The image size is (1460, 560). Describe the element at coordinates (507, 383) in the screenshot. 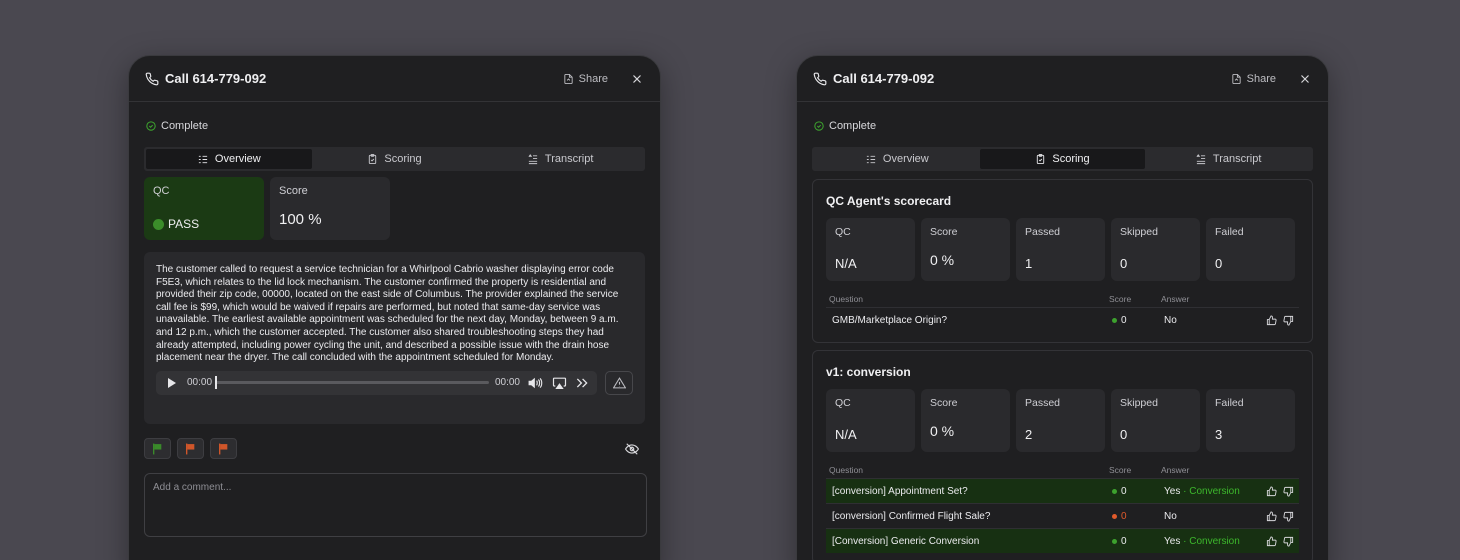

I see `duration: 00:00` at that location.